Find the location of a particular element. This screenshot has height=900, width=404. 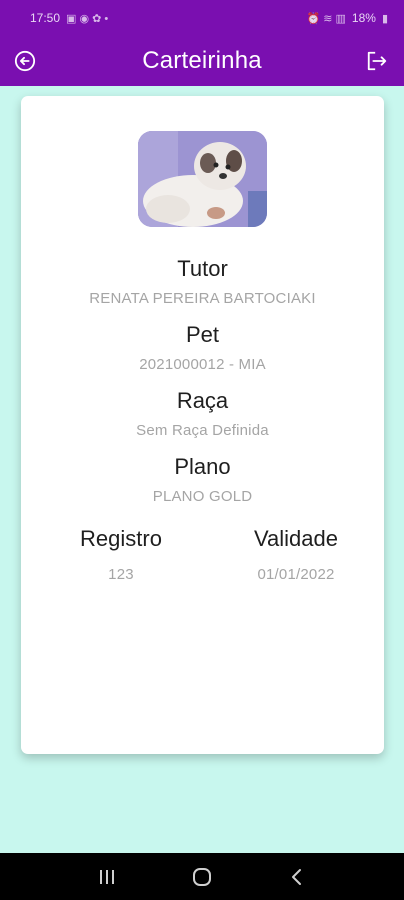

home-icon is located at coordinates (201, 876).